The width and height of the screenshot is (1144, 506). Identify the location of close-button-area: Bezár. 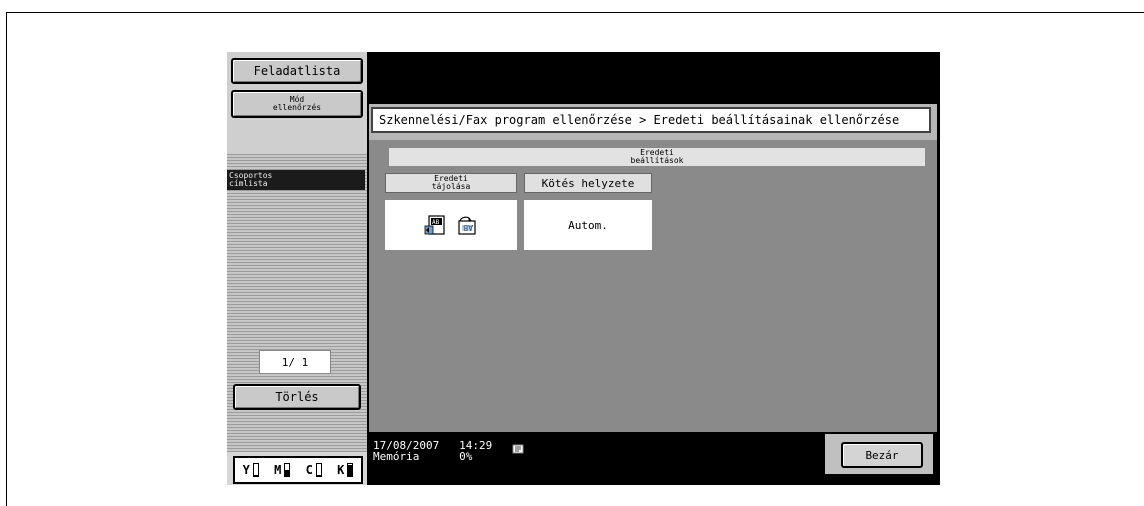
(879, 454).